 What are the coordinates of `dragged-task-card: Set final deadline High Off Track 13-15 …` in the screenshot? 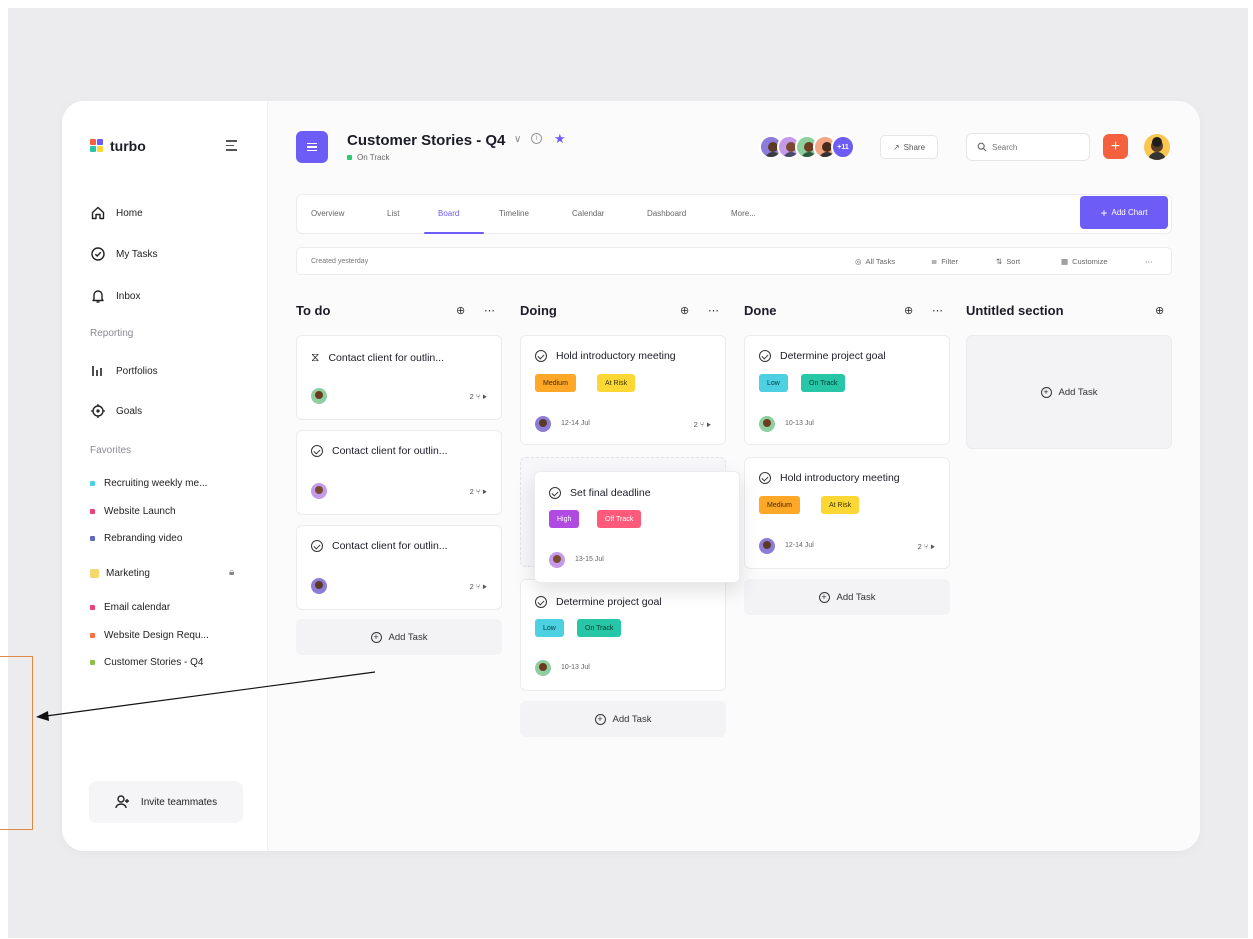 It's located at (637, 527).